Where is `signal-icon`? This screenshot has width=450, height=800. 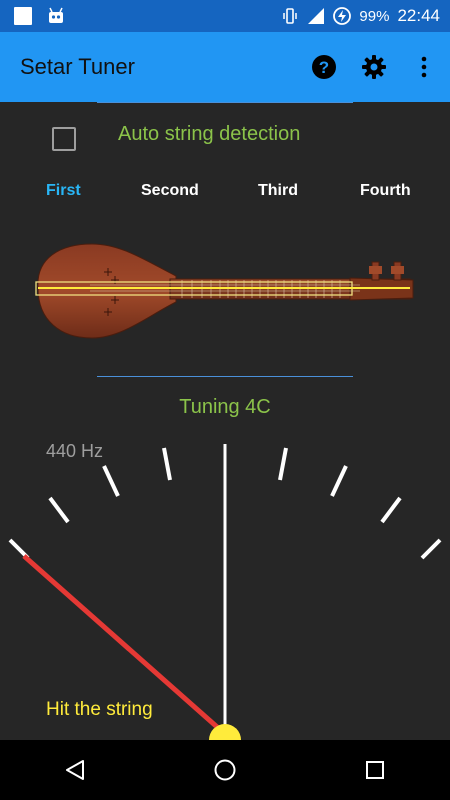
signal-icon is located at coordinates (316, 16).